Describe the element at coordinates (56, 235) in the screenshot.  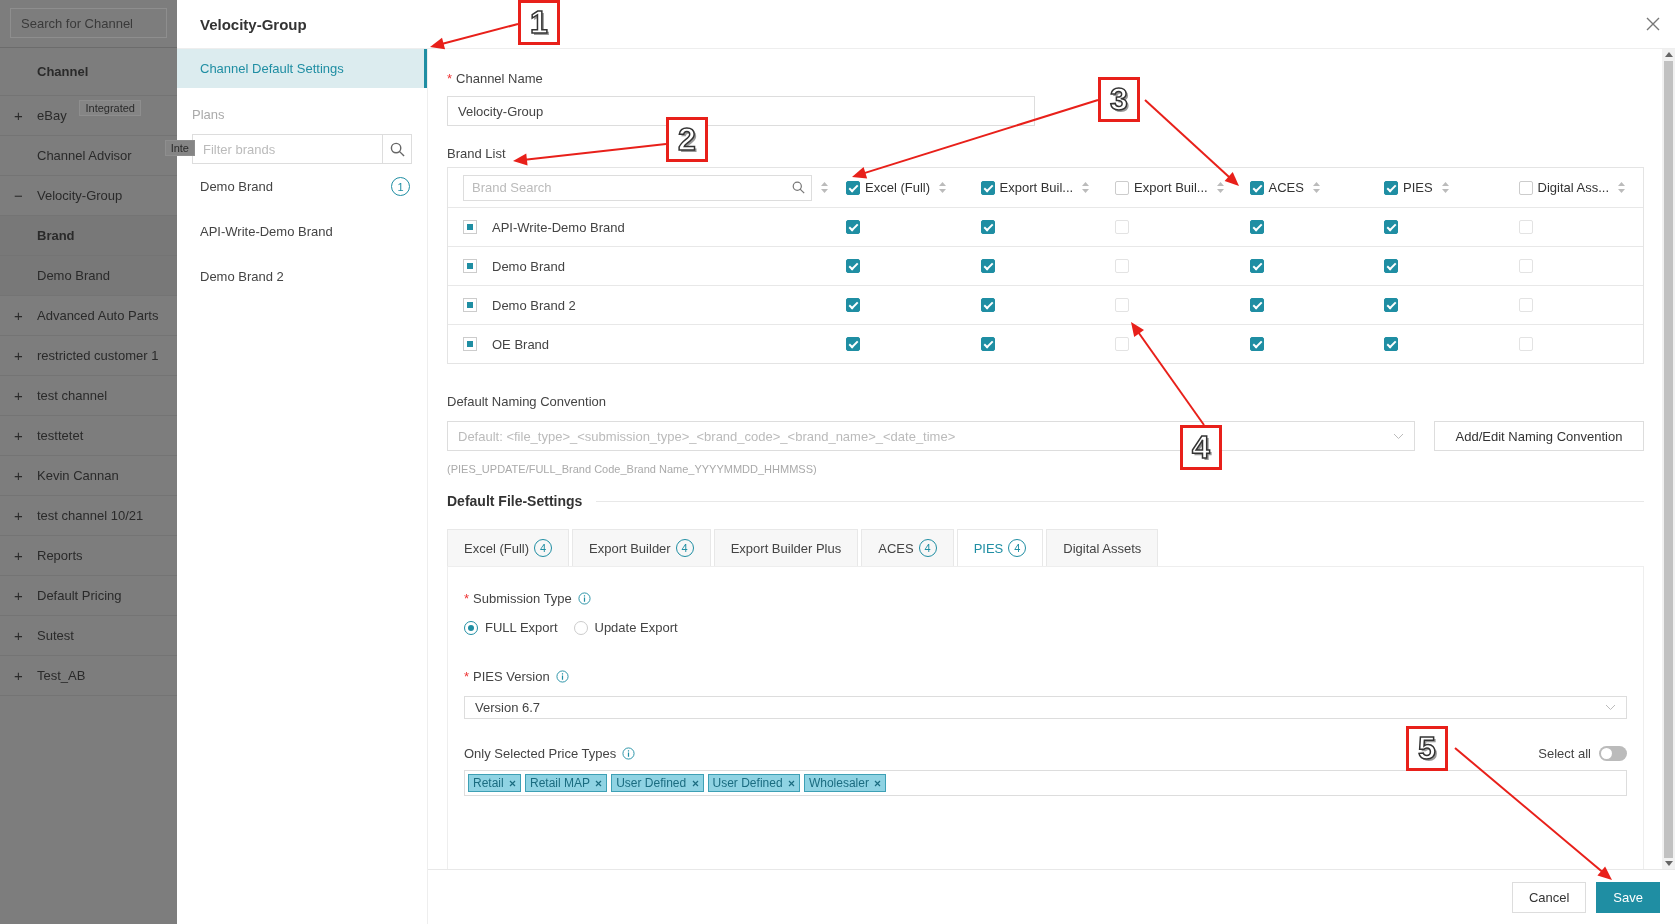
I see `sub-header: Brand` at that location.